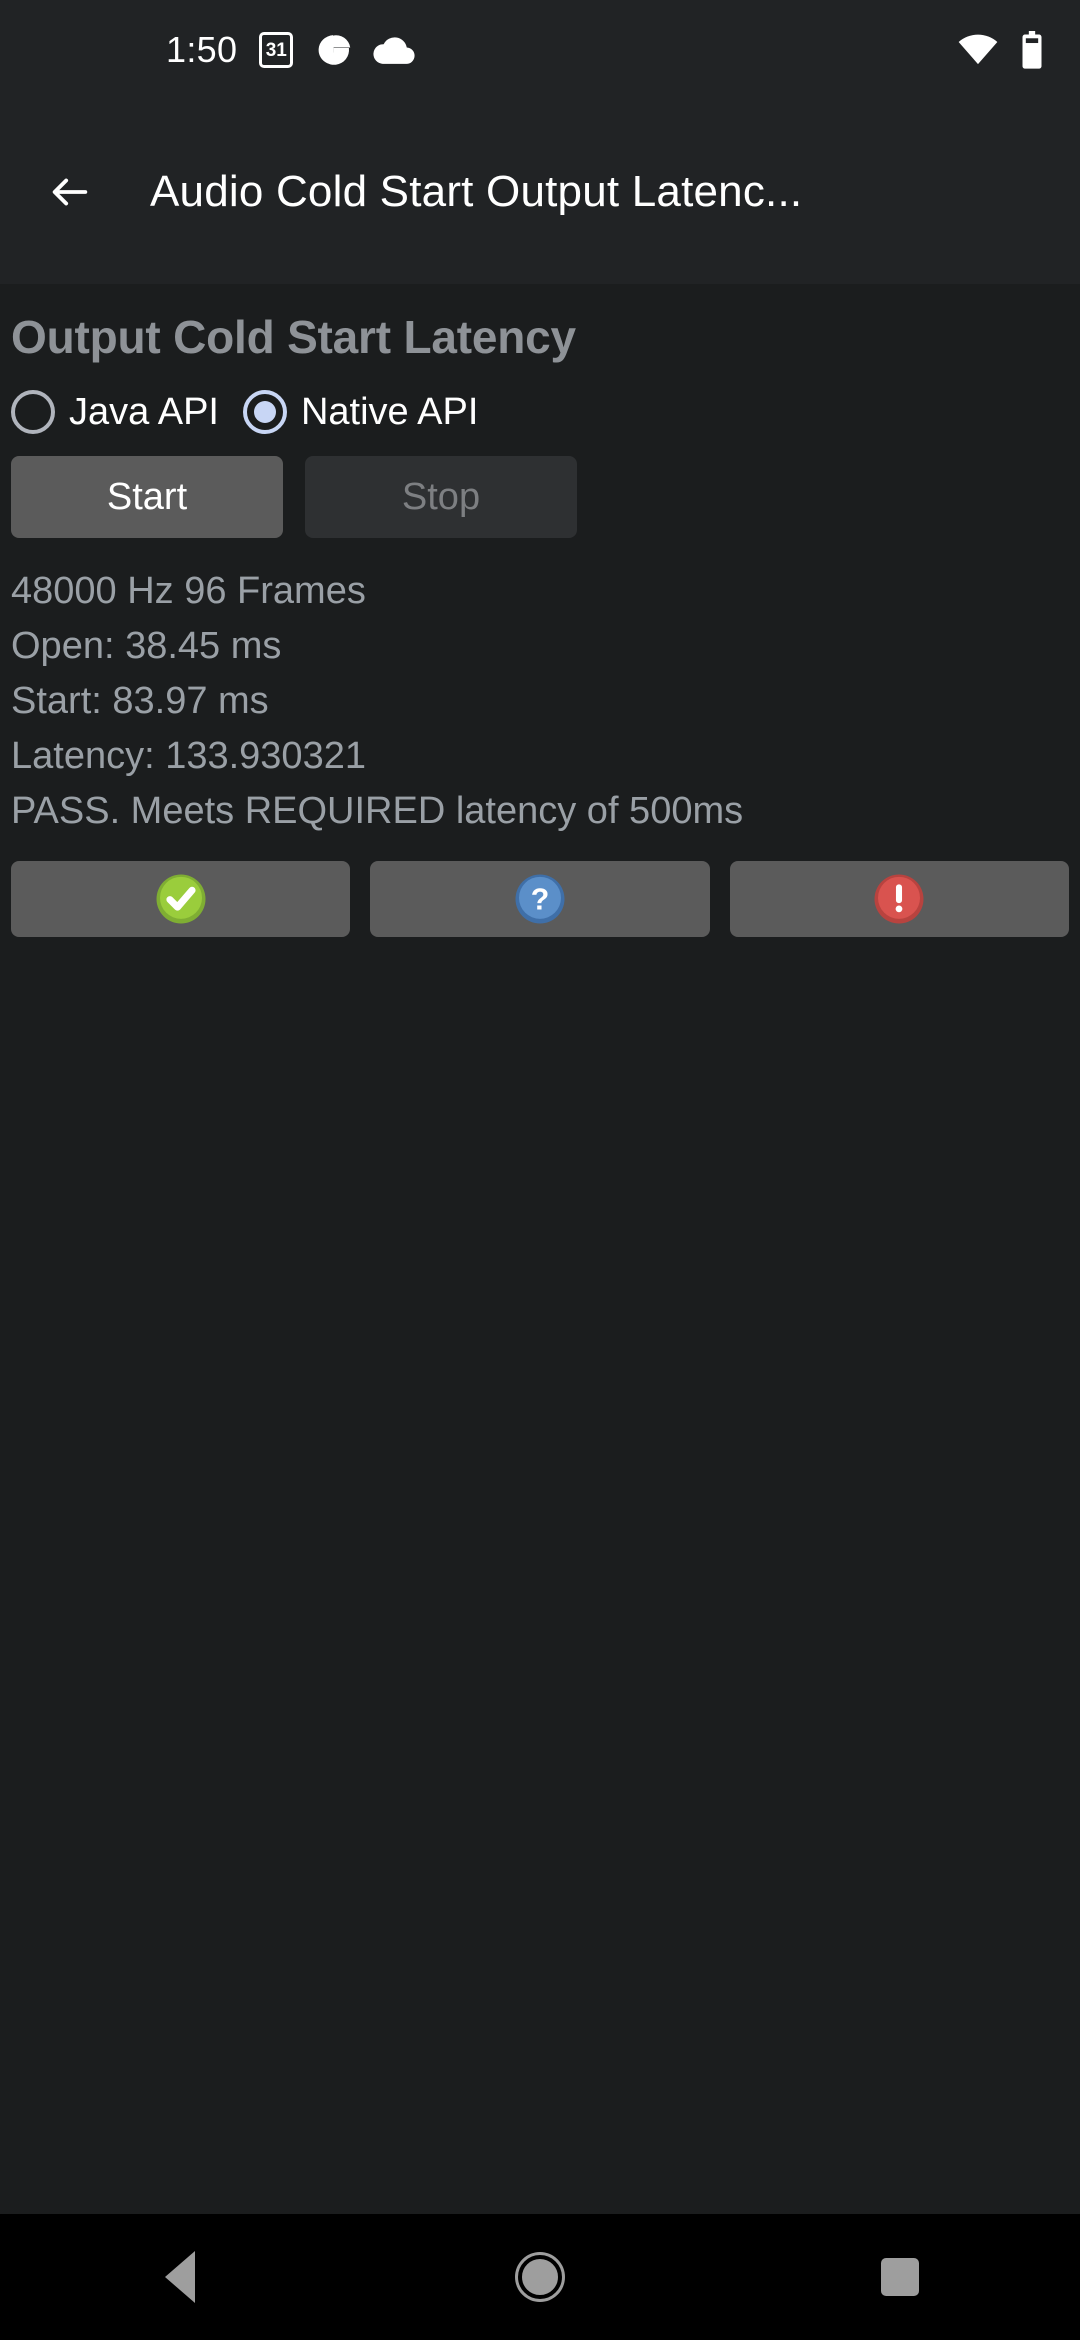  I want to click on info-button: ?, so click(540, 899).